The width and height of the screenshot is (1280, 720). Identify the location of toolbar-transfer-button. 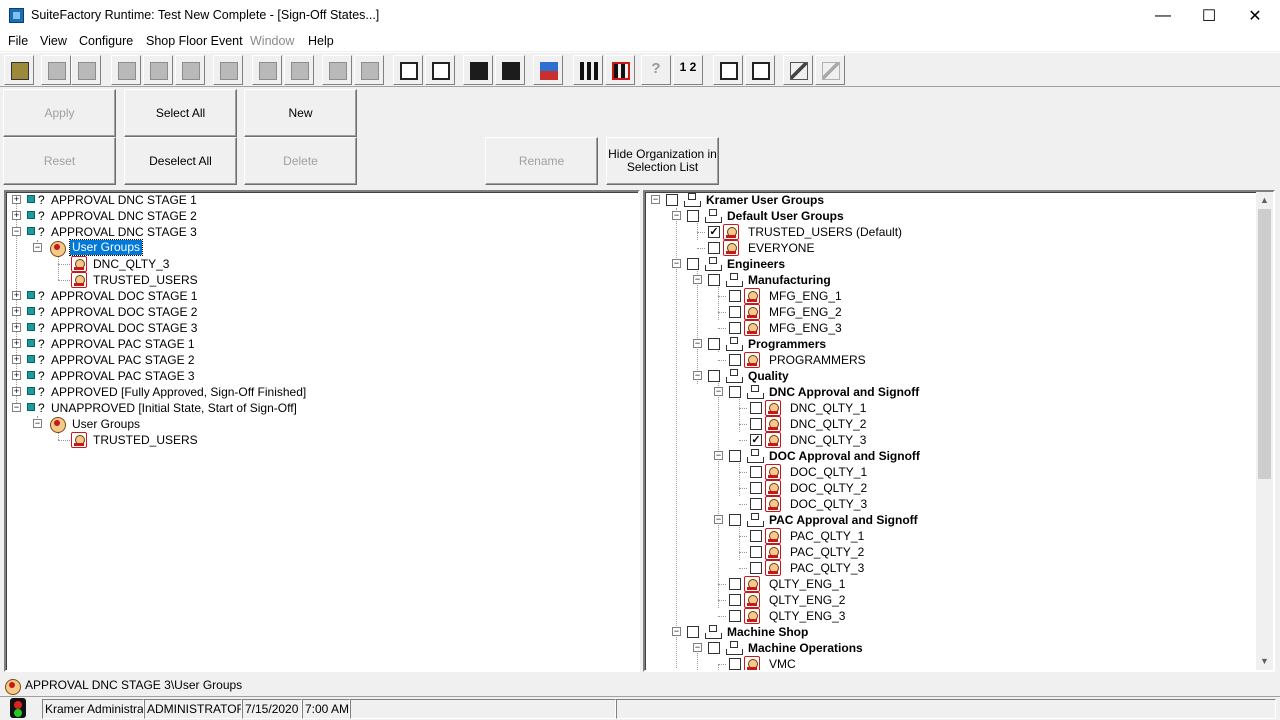
(548, 70).